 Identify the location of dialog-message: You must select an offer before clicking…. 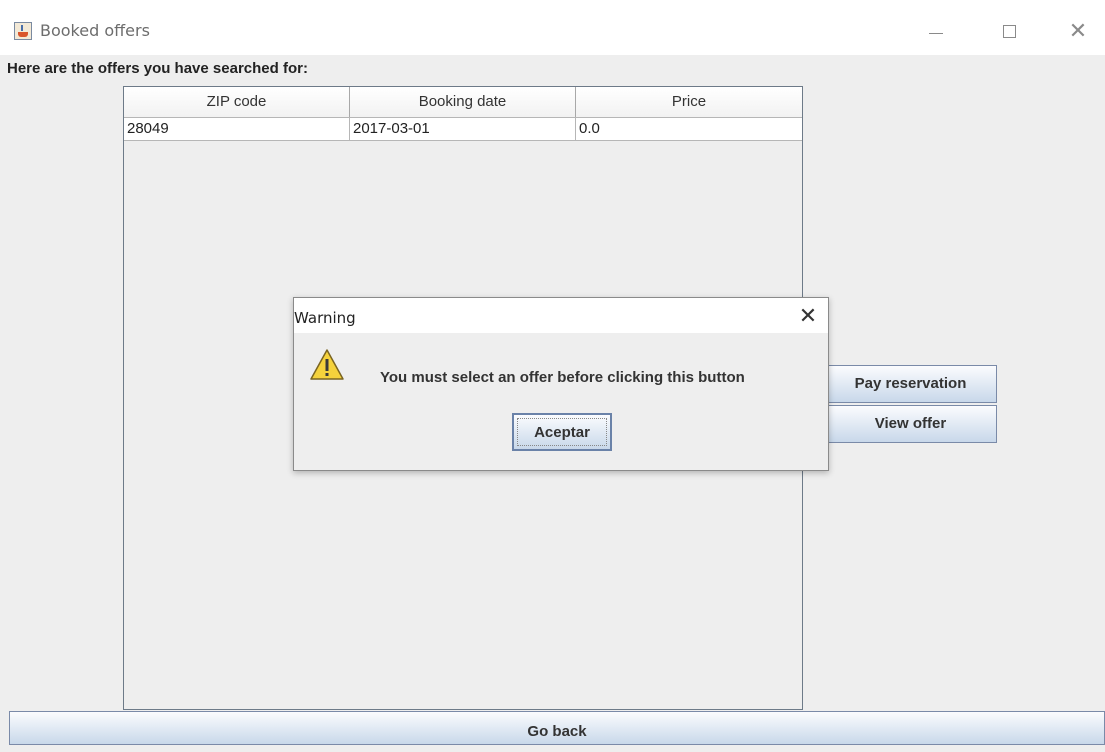
(562, 377).